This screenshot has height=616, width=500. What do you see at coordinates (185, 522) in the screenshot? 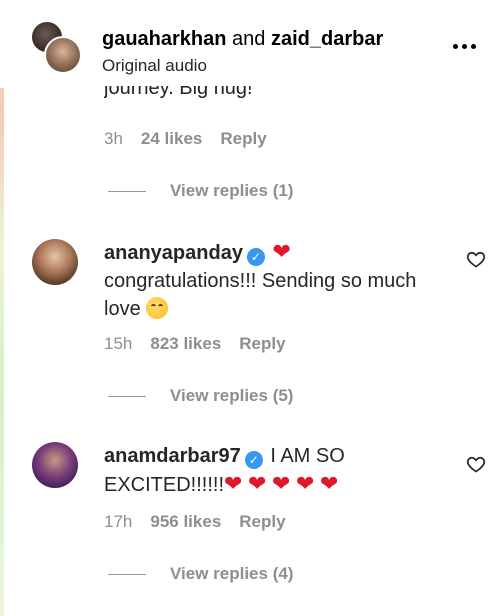
I see `likes-count: 956 likes` at bounding box center [185, 522].